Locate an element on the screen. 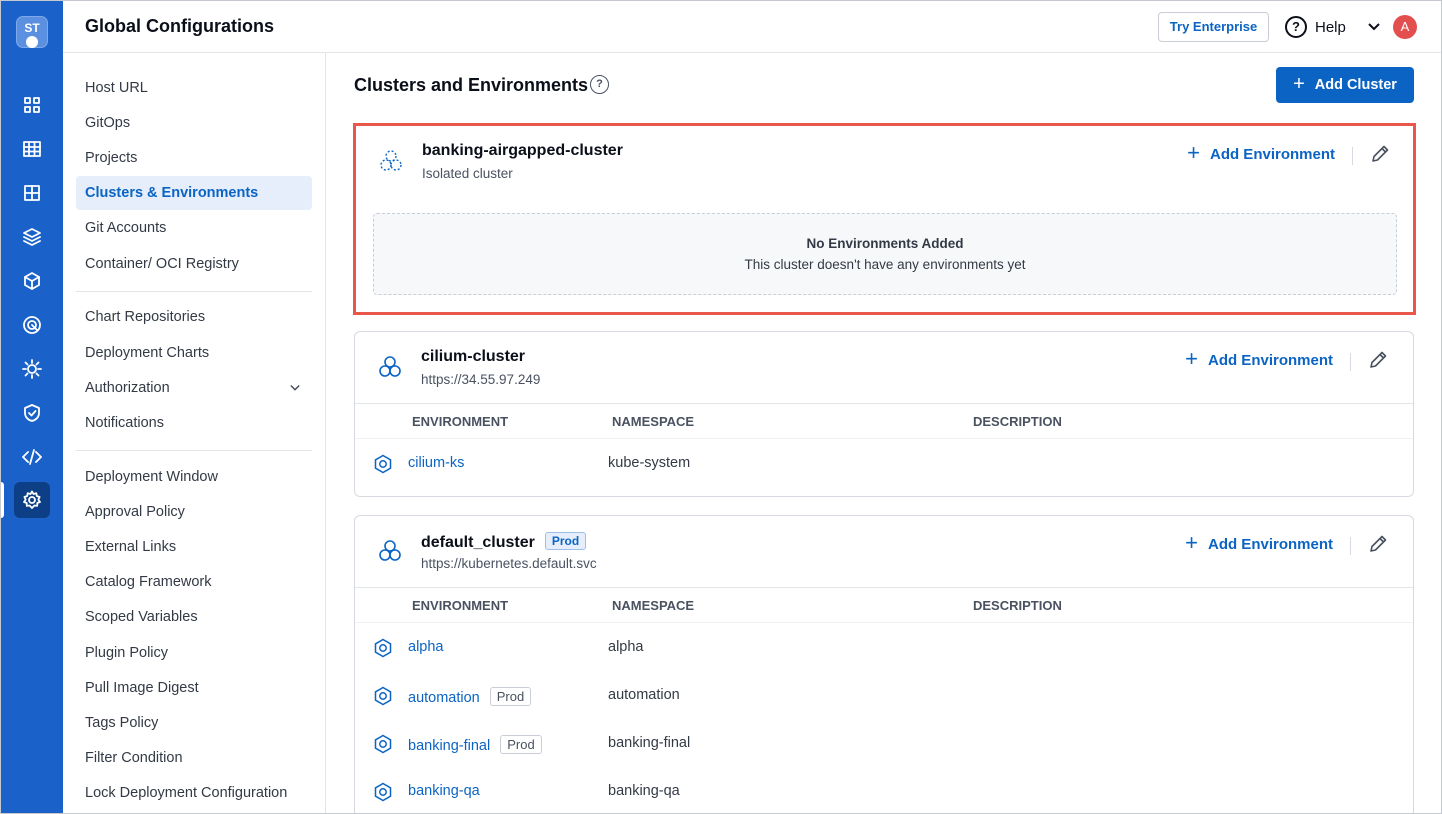  page-title: Clusters and Environments is located at coordinates (471, 85).